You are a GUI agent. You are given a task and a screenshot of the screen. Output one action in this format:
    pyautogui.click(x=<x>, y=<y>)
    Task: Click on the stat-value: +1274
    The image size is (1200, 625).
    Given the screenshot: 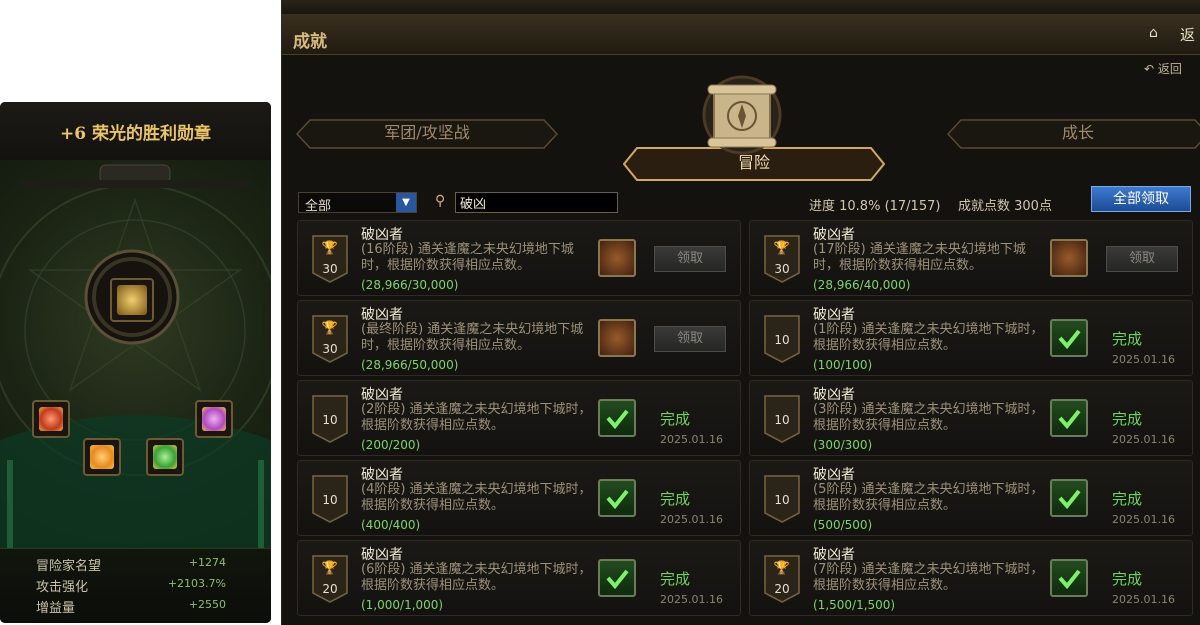 What is the action you would take?
    pyautogui.click(x=207, y=562)
    